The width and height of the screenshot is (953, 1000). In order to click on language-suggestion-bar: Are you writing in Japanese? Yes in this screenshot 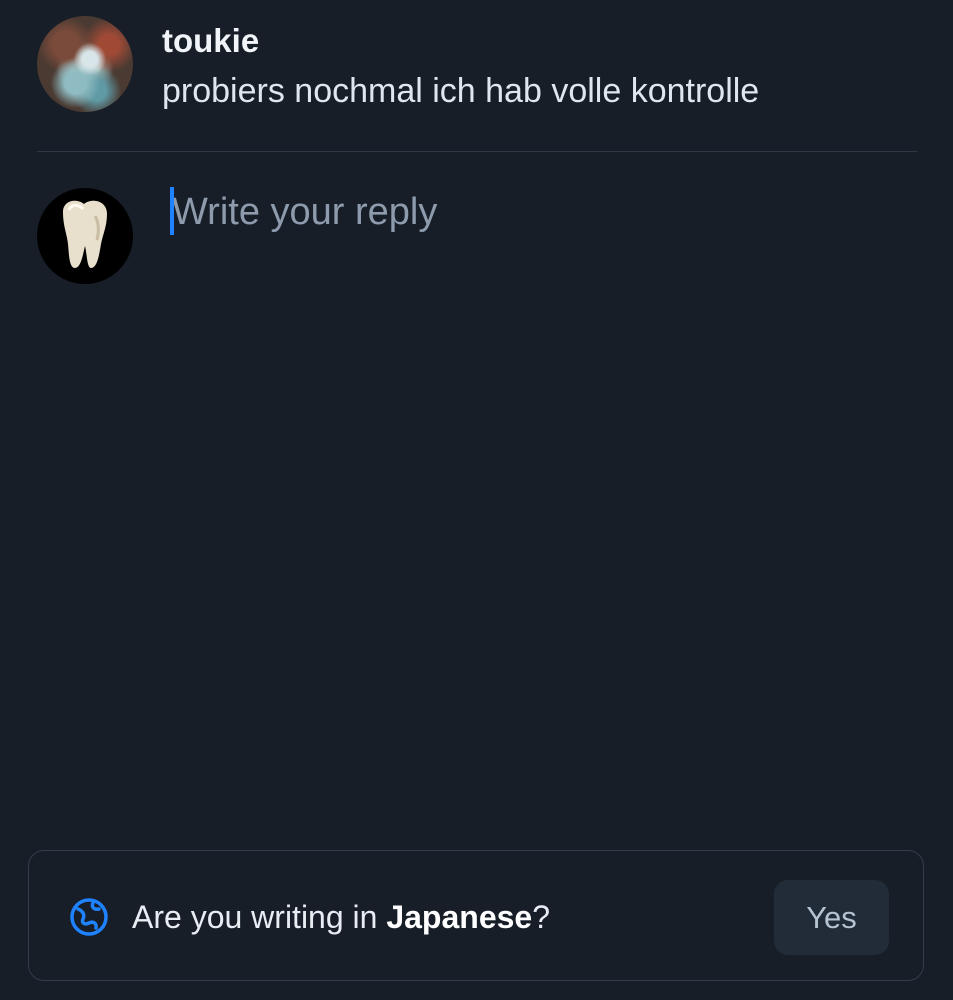, I will do `click(476, 915)`.